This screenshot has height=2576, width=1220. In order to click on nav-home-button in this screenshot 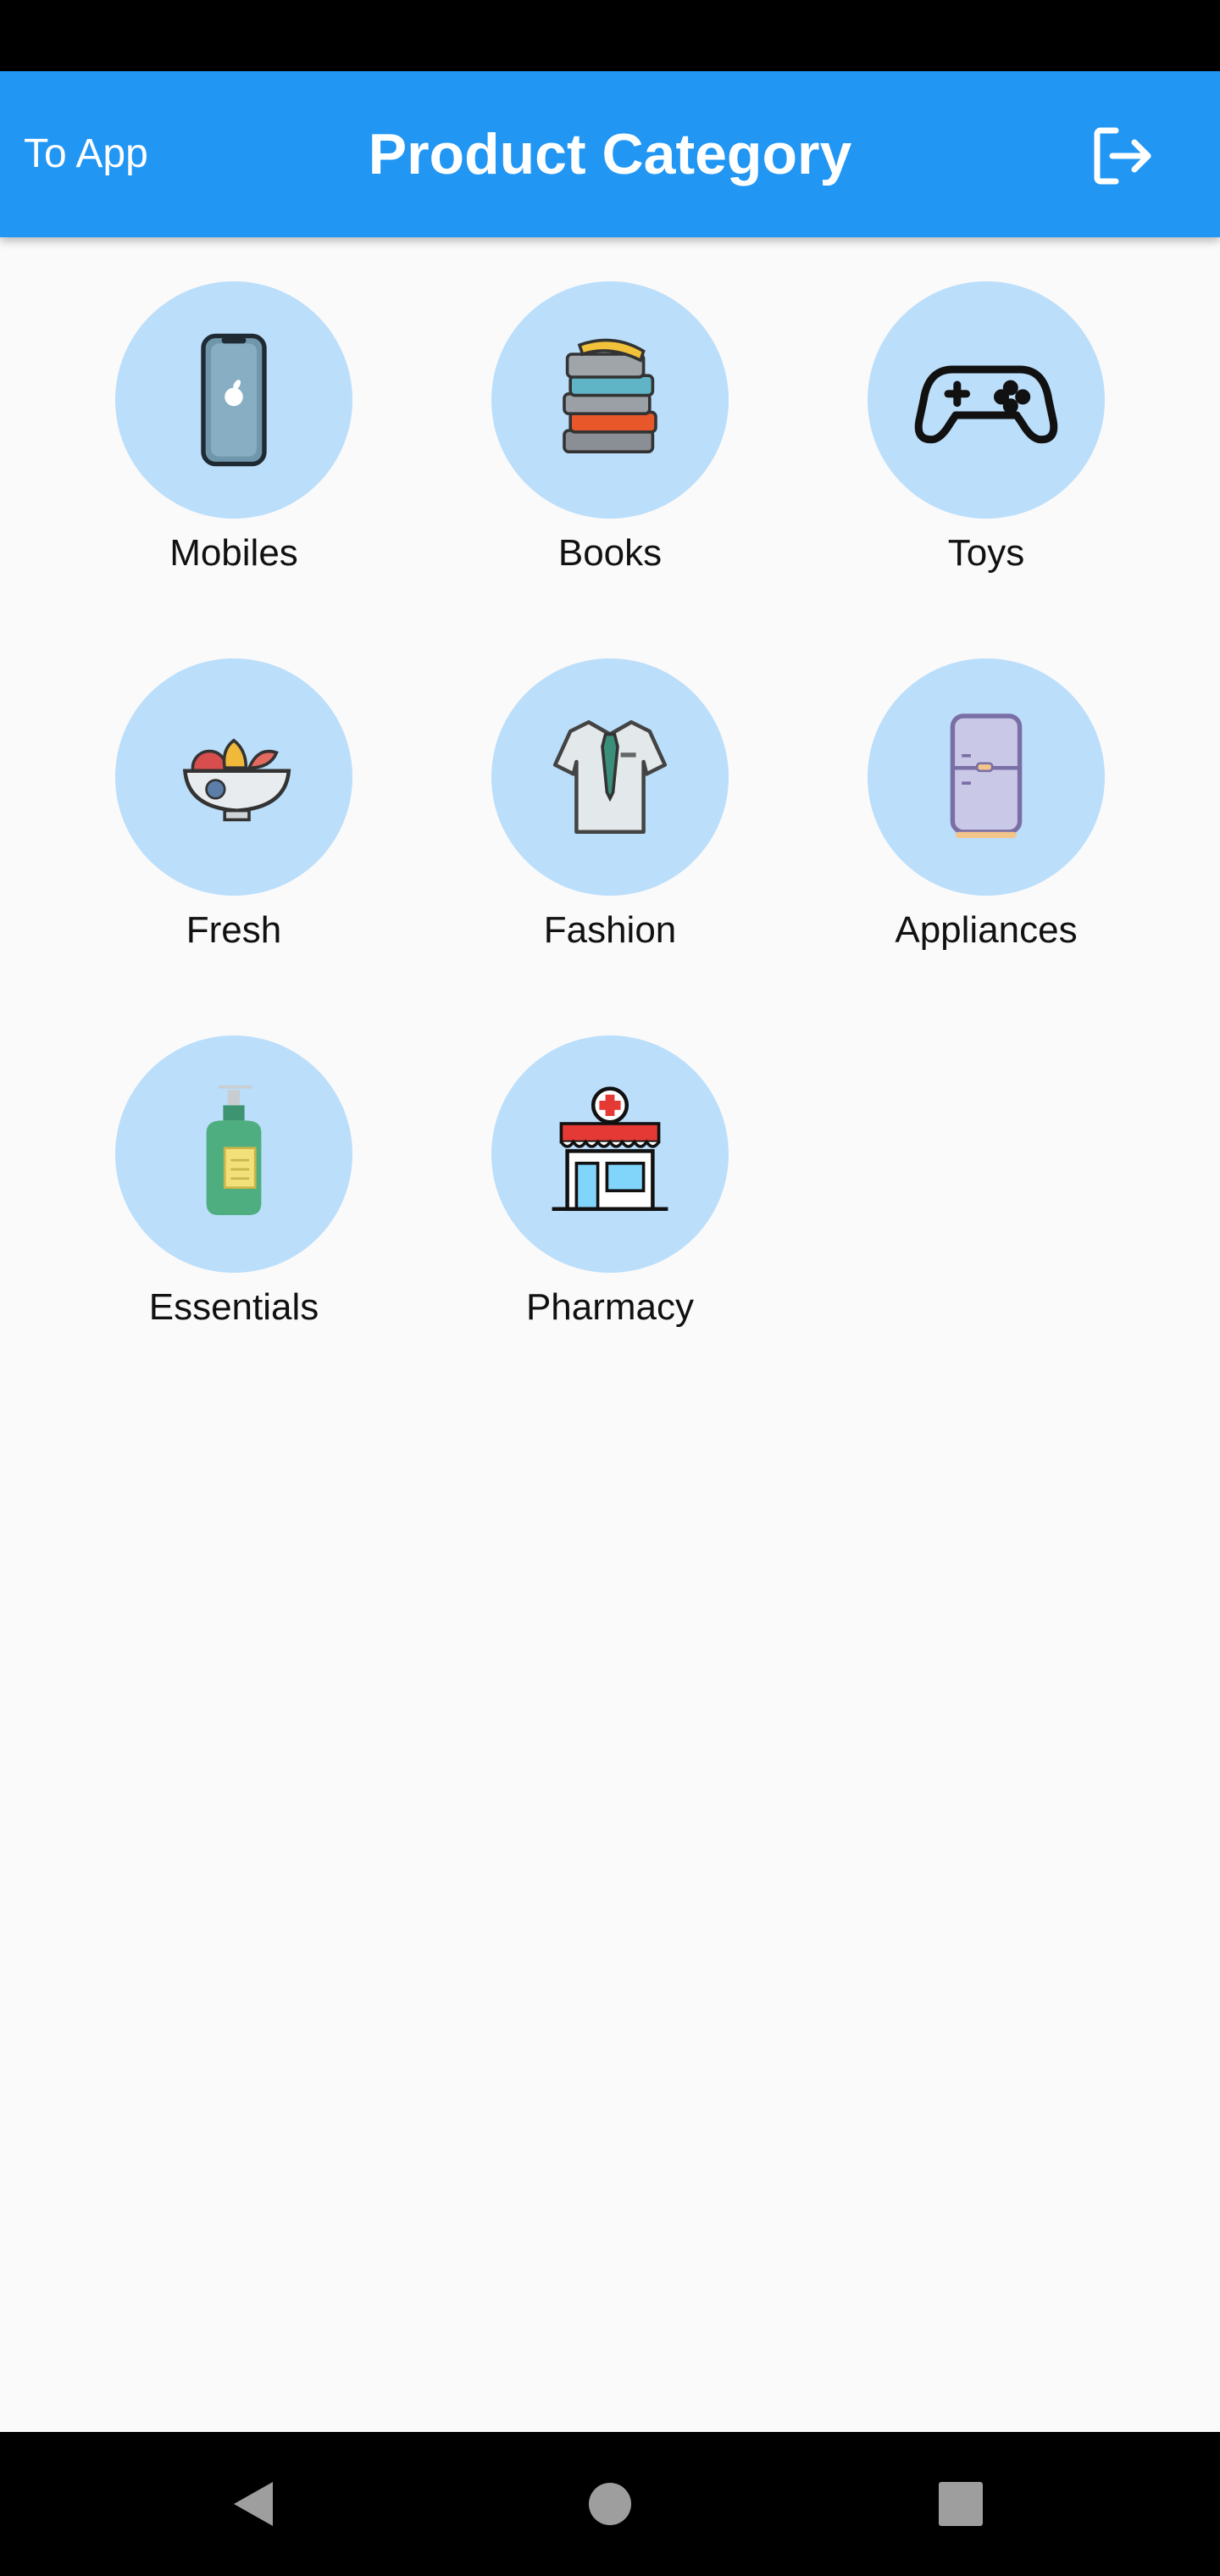, I will do `click(610, 2504)`.